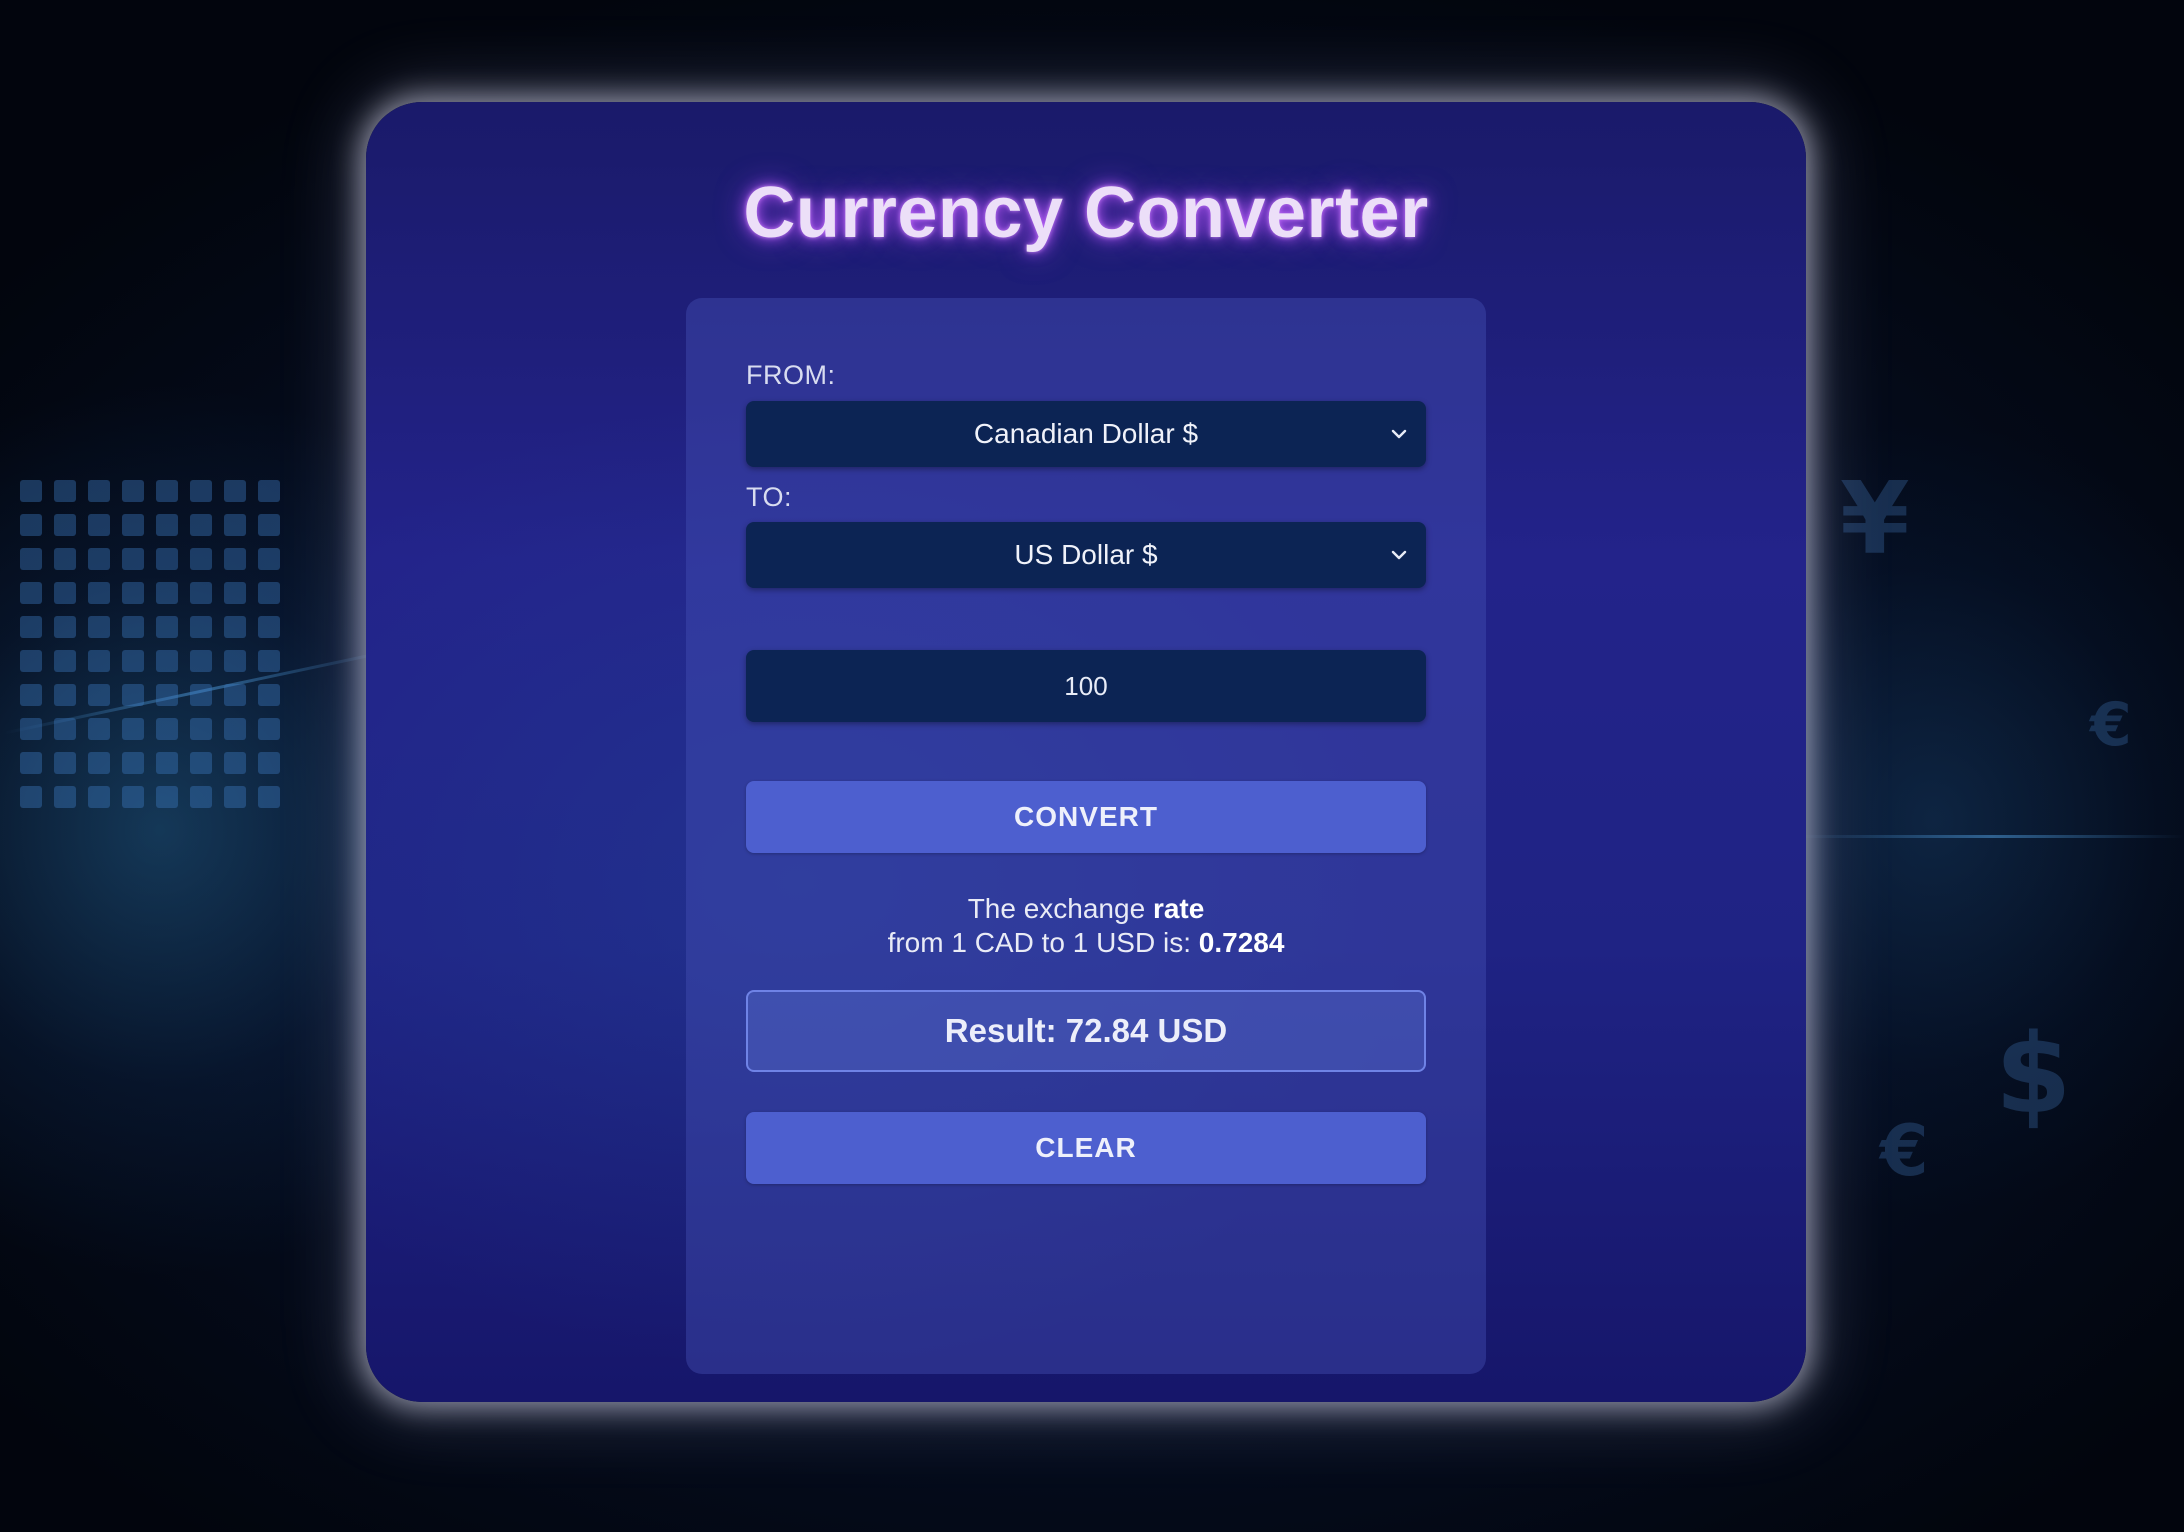 This screenshot has height=1532, width=2184. I want to click on exchange-rate-line-1: The exchange rate, so click(1086, 909).